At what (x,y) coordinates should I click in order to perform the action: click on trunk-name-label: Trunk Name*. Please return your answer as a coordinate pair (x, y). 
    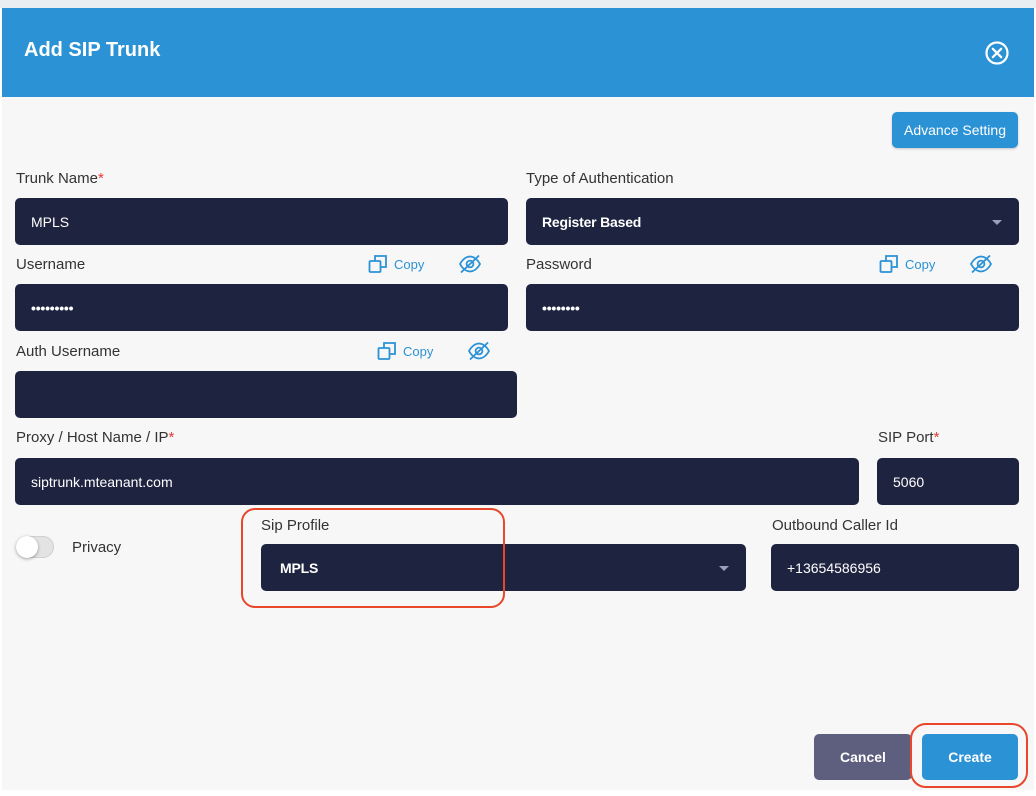
    Looking at the image, I should click on (60, 178).